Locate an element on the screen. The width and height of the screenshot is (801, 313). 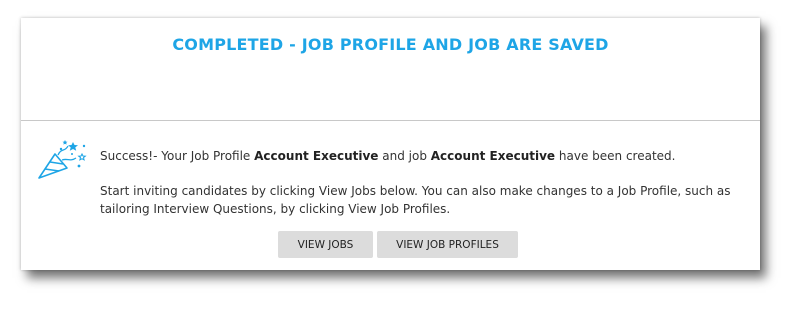
view-jobs-button: VIEW JOBS is located at coordinates (325, 244).